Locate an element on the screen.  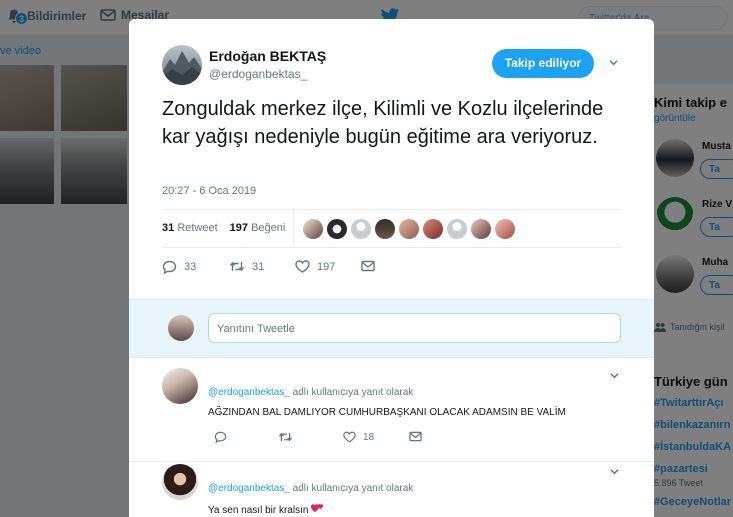
like-count: 18 is located at coordinates (369, 437).